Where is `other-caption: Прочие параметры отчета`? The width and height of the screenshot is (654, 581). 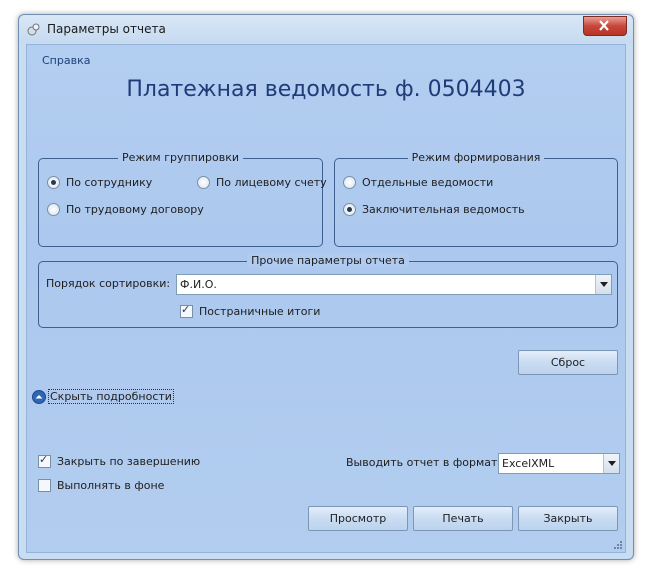 other-caption: Прочие параметры отчета is located at coordinates (328, 260).